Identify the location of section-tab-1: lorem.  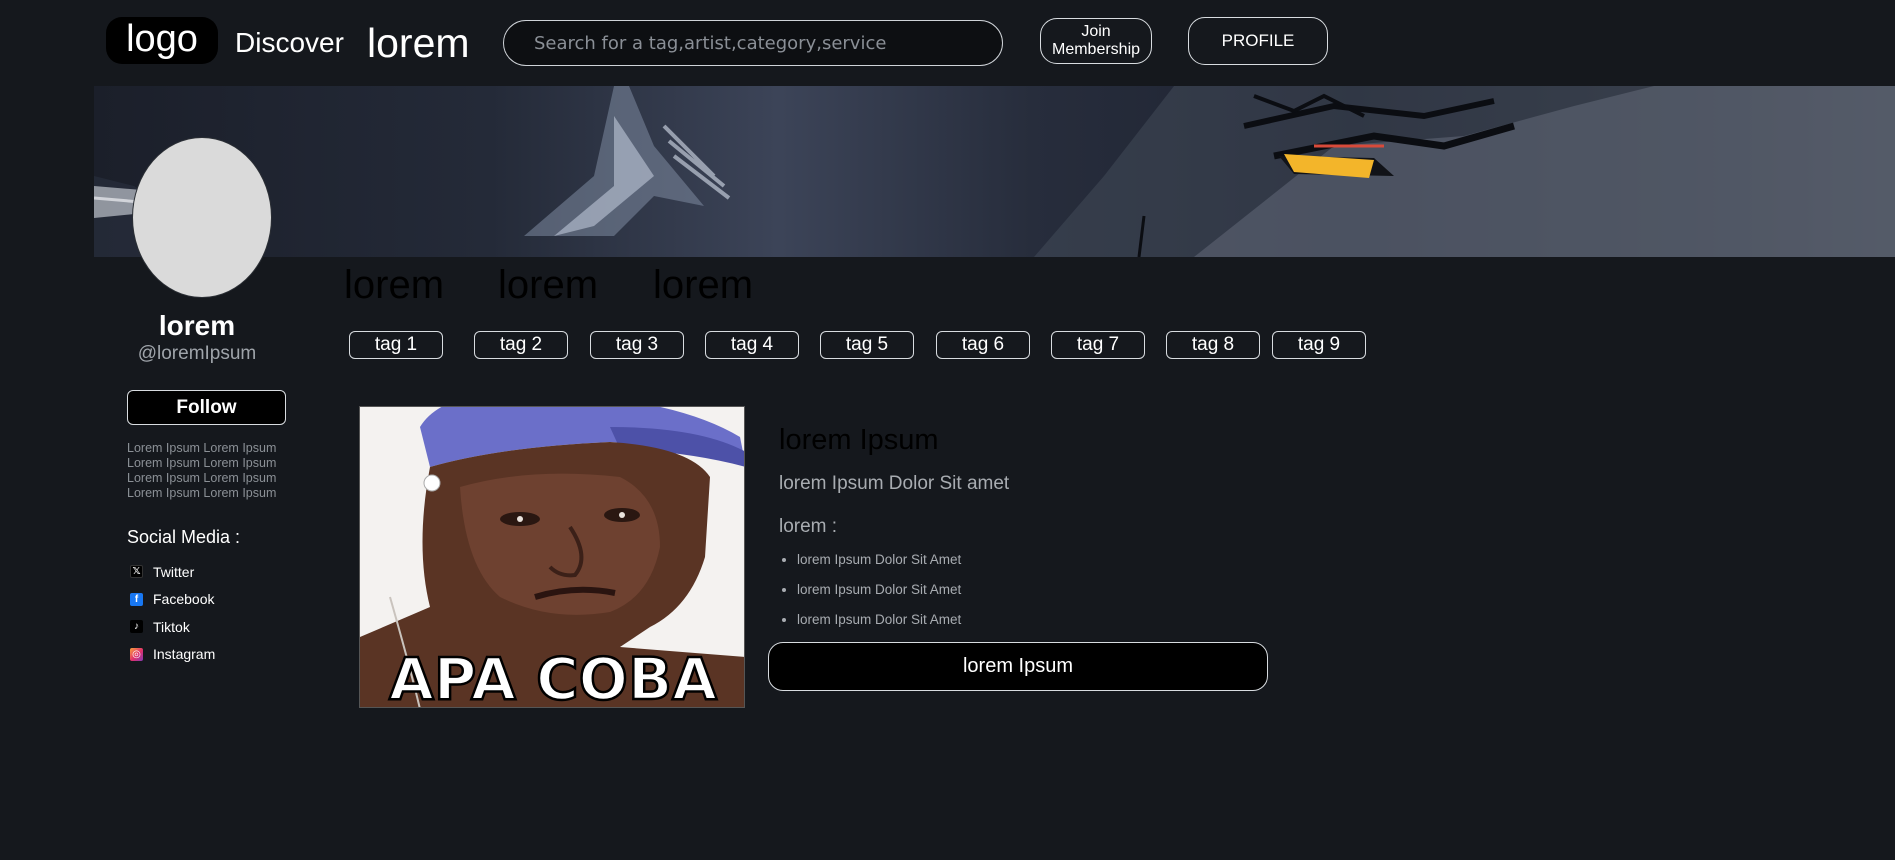
(394, 285).